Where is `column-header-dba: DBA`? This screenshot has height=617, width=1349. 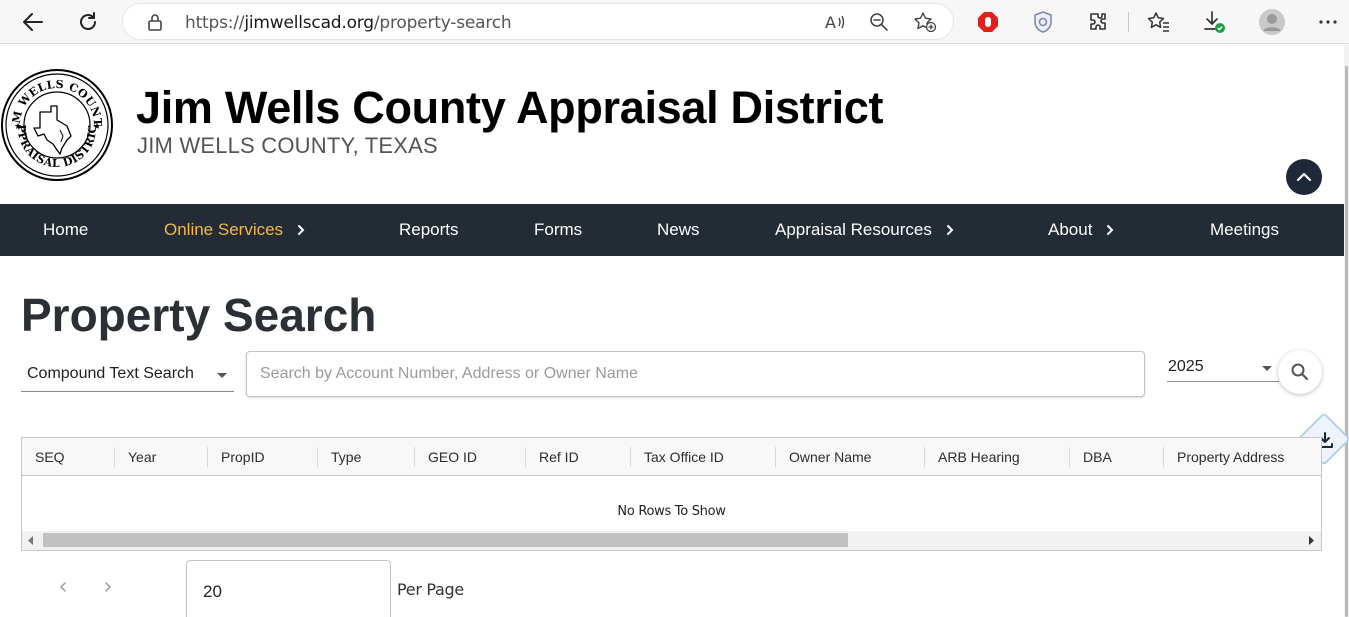 column-header-dba: DBA is located at coordinates (1097, 457).